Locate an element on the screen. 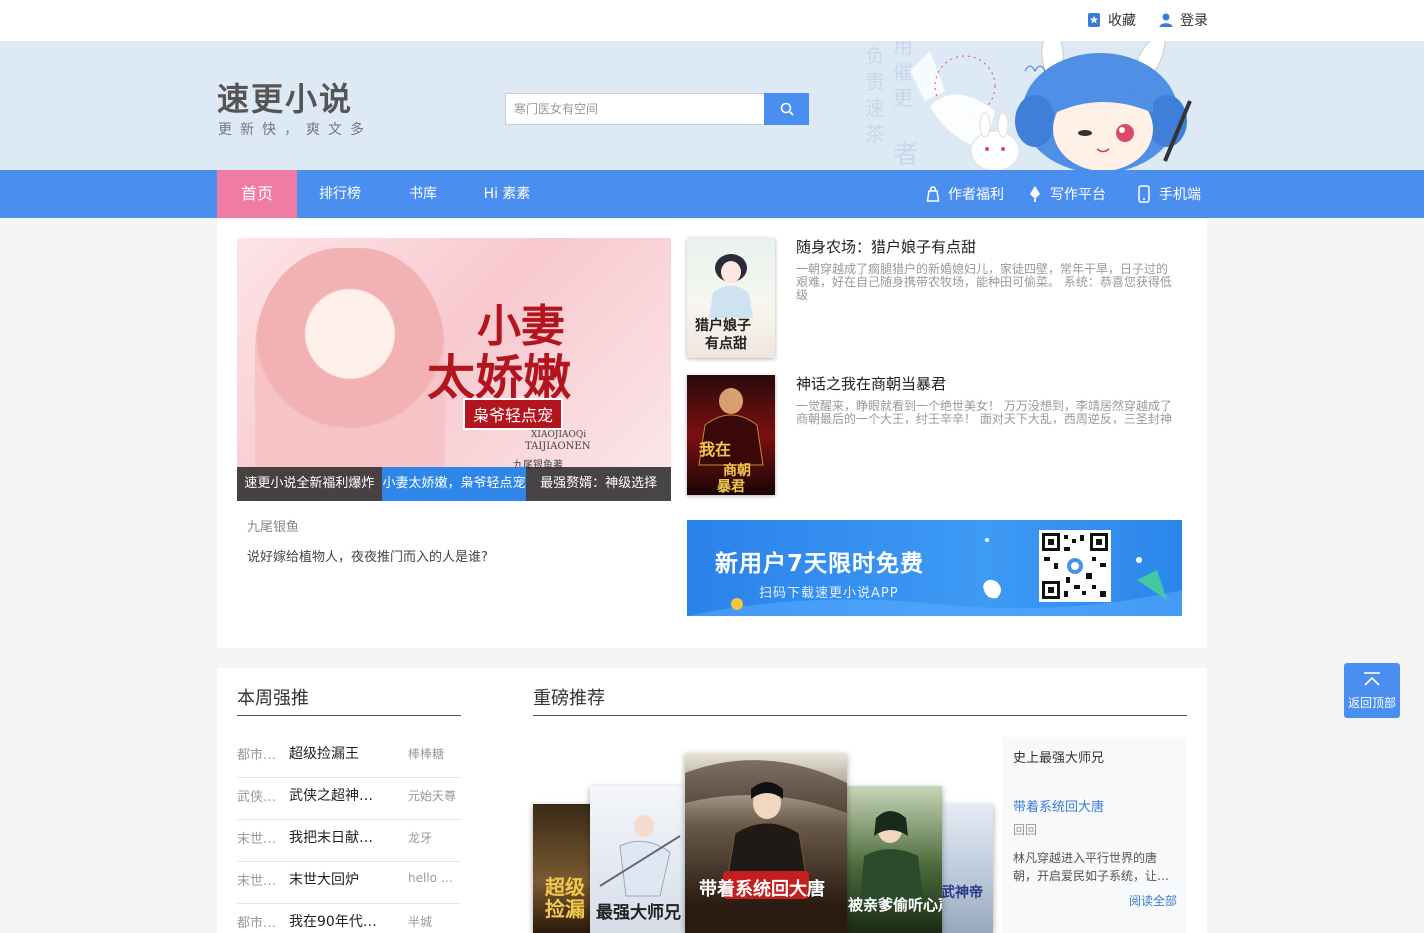 This screenshot has width=1424, height=933. cover-title: 最强大师兄 is located at coordinates (638, 913).